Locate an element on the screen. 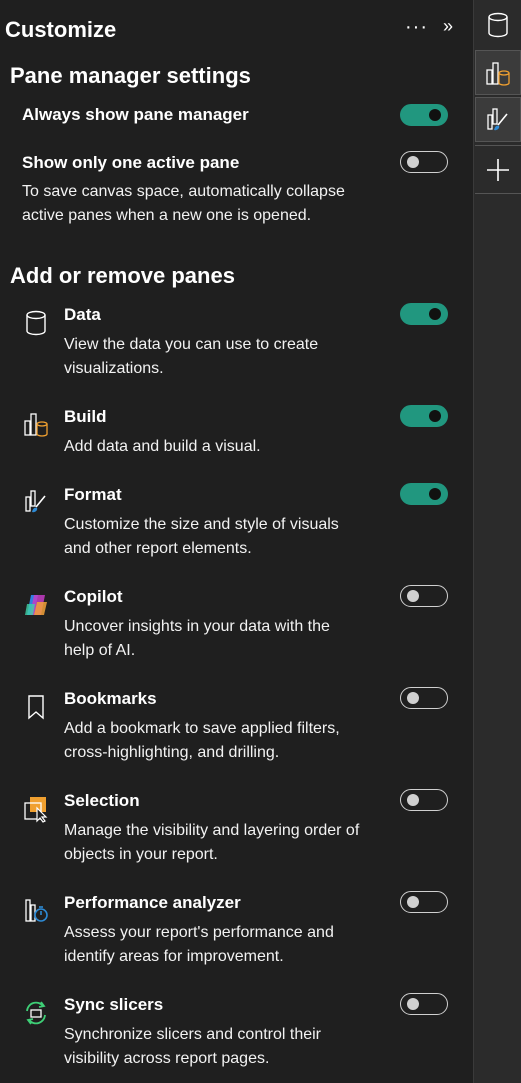  add-pane-icon is located at coordinates (498, 169).